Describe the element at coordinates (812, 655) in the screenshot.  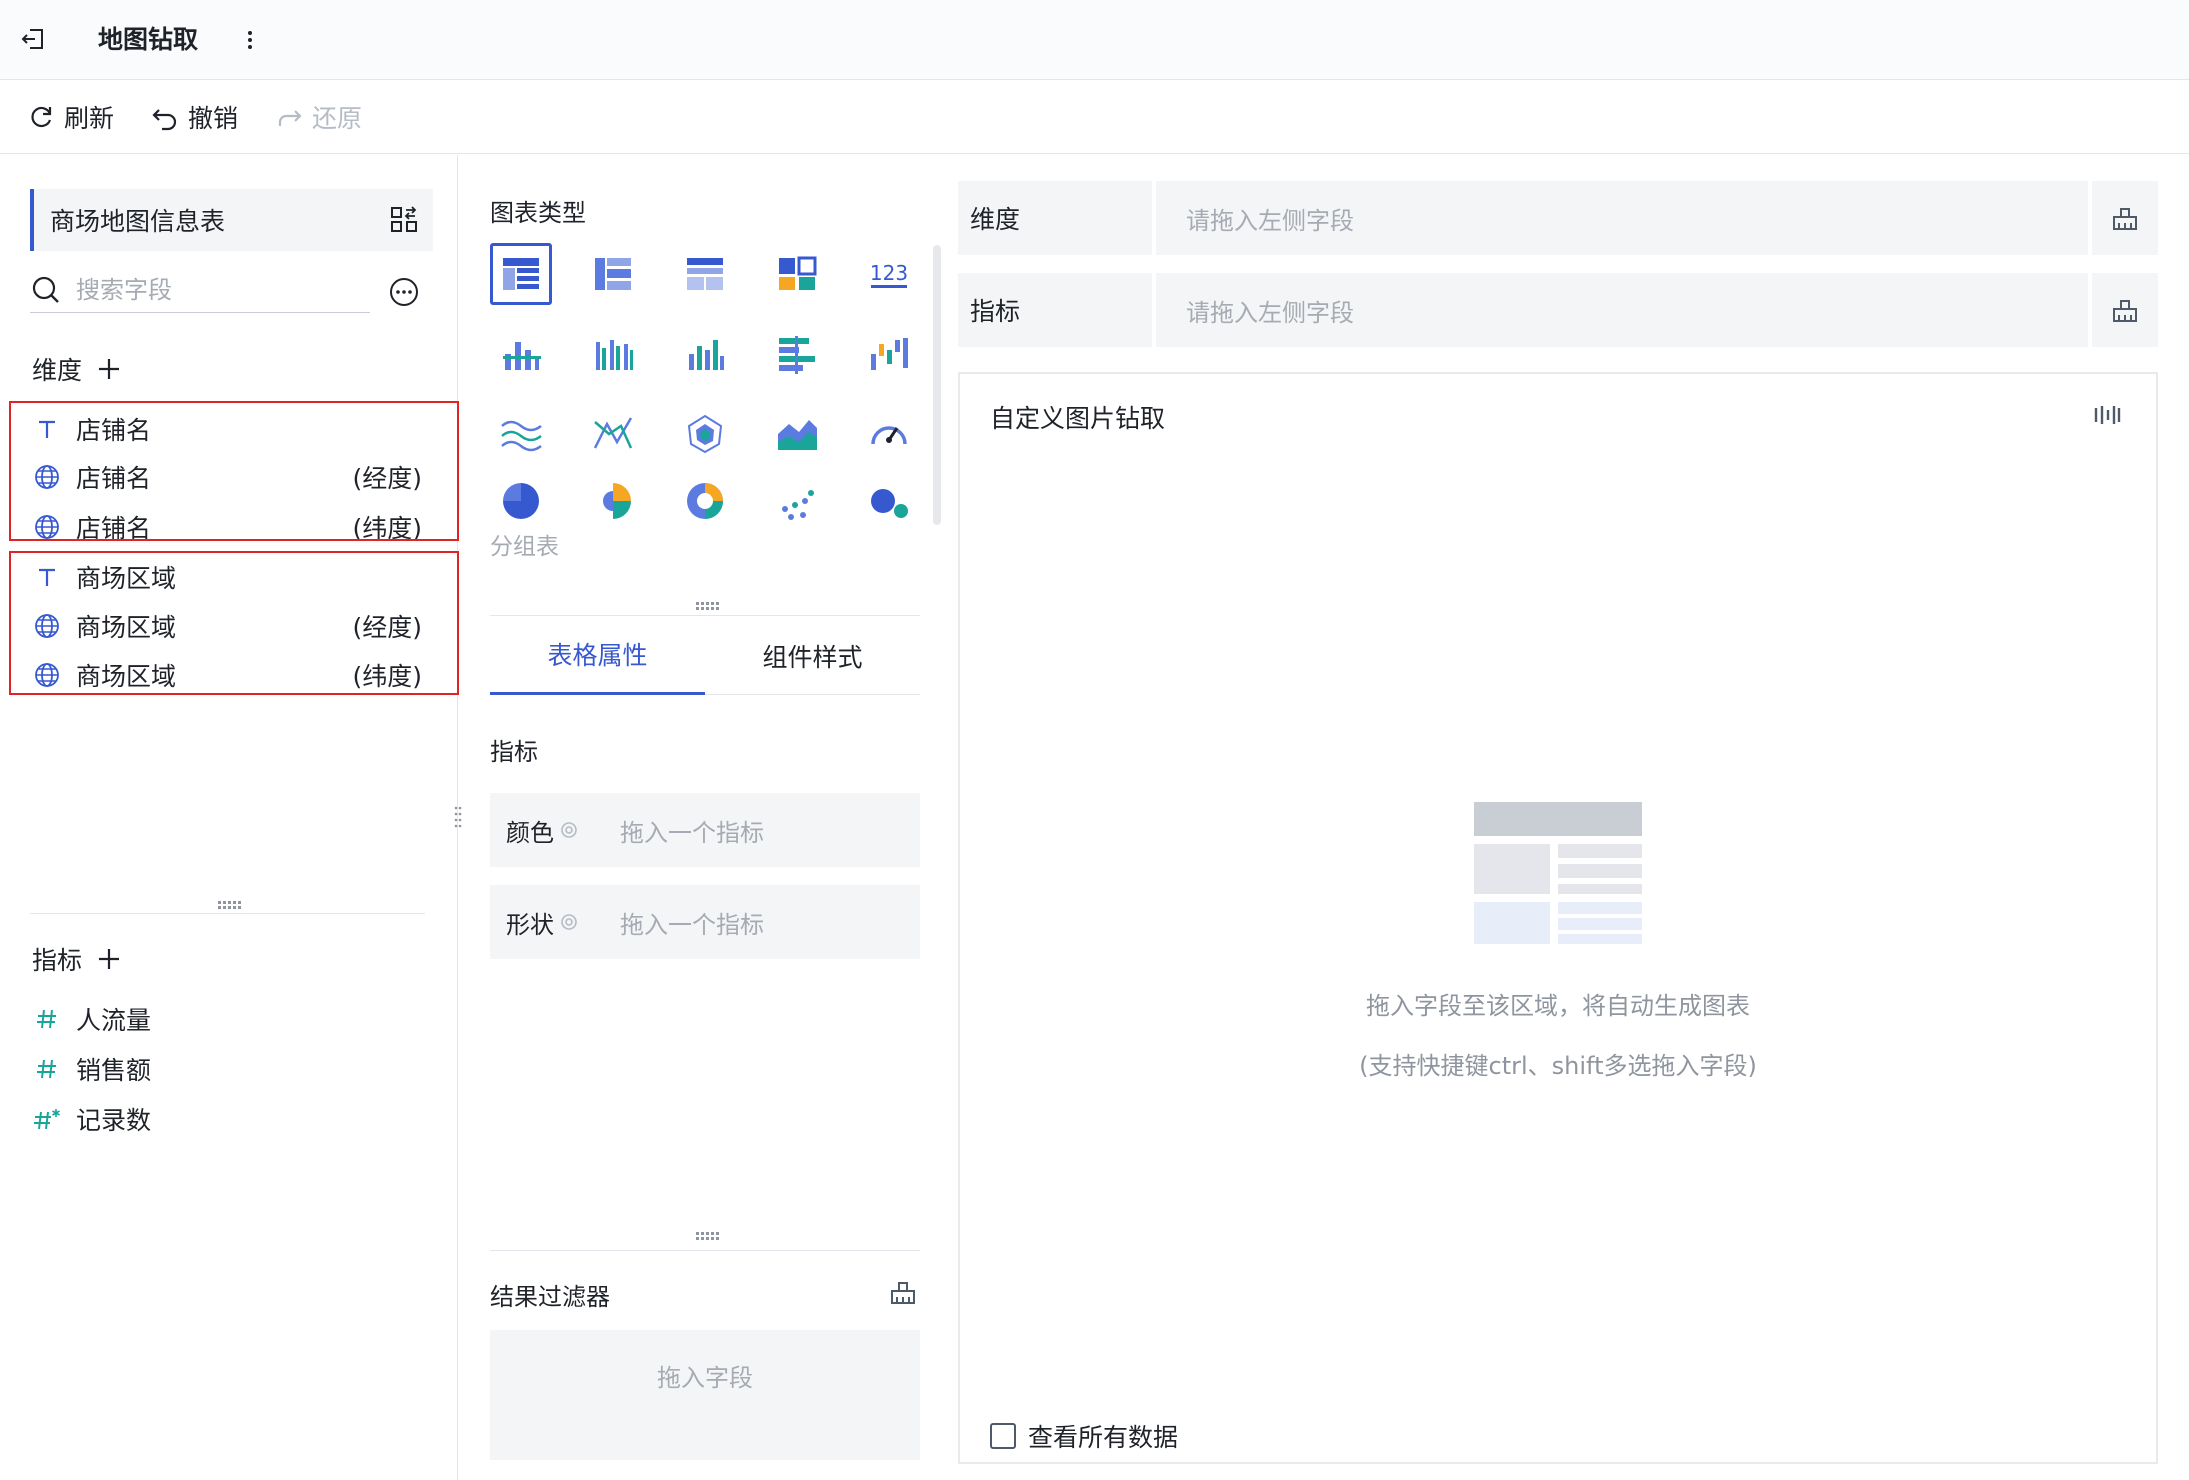
I see `tab-component-style: 组件样式` at that location.